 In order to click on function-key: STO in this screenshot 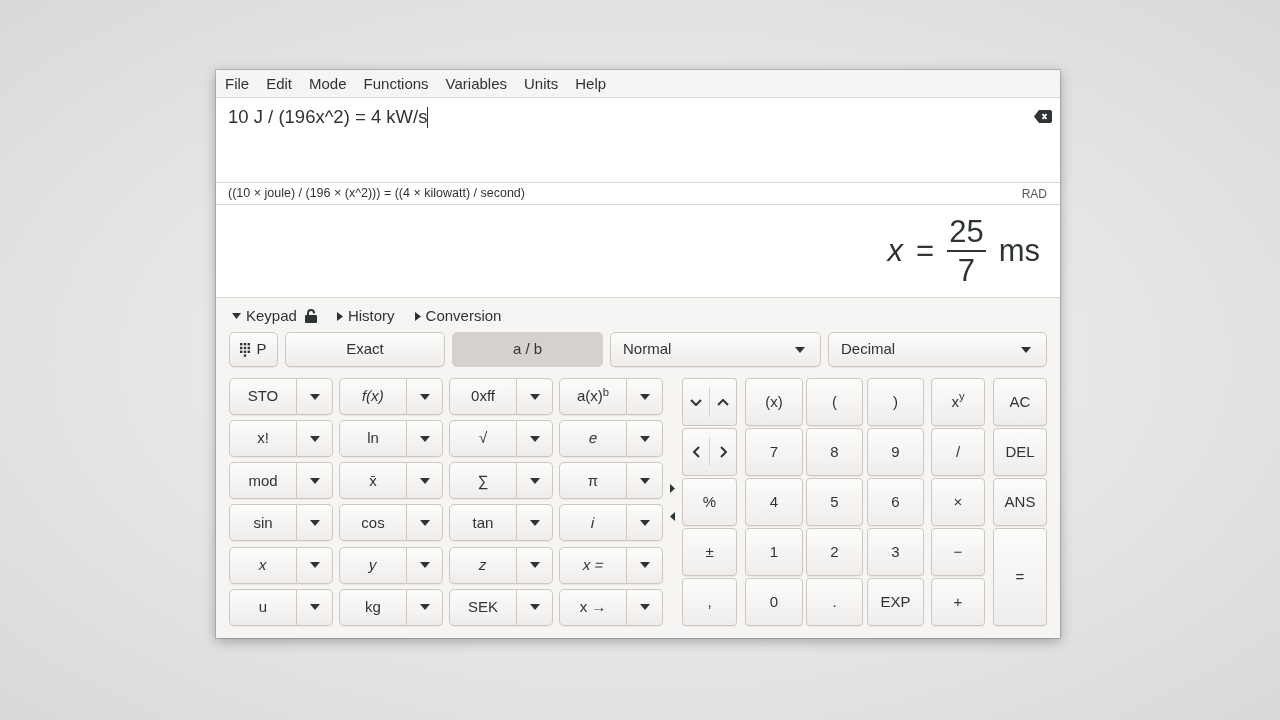, I will do `click(263, 396)`.